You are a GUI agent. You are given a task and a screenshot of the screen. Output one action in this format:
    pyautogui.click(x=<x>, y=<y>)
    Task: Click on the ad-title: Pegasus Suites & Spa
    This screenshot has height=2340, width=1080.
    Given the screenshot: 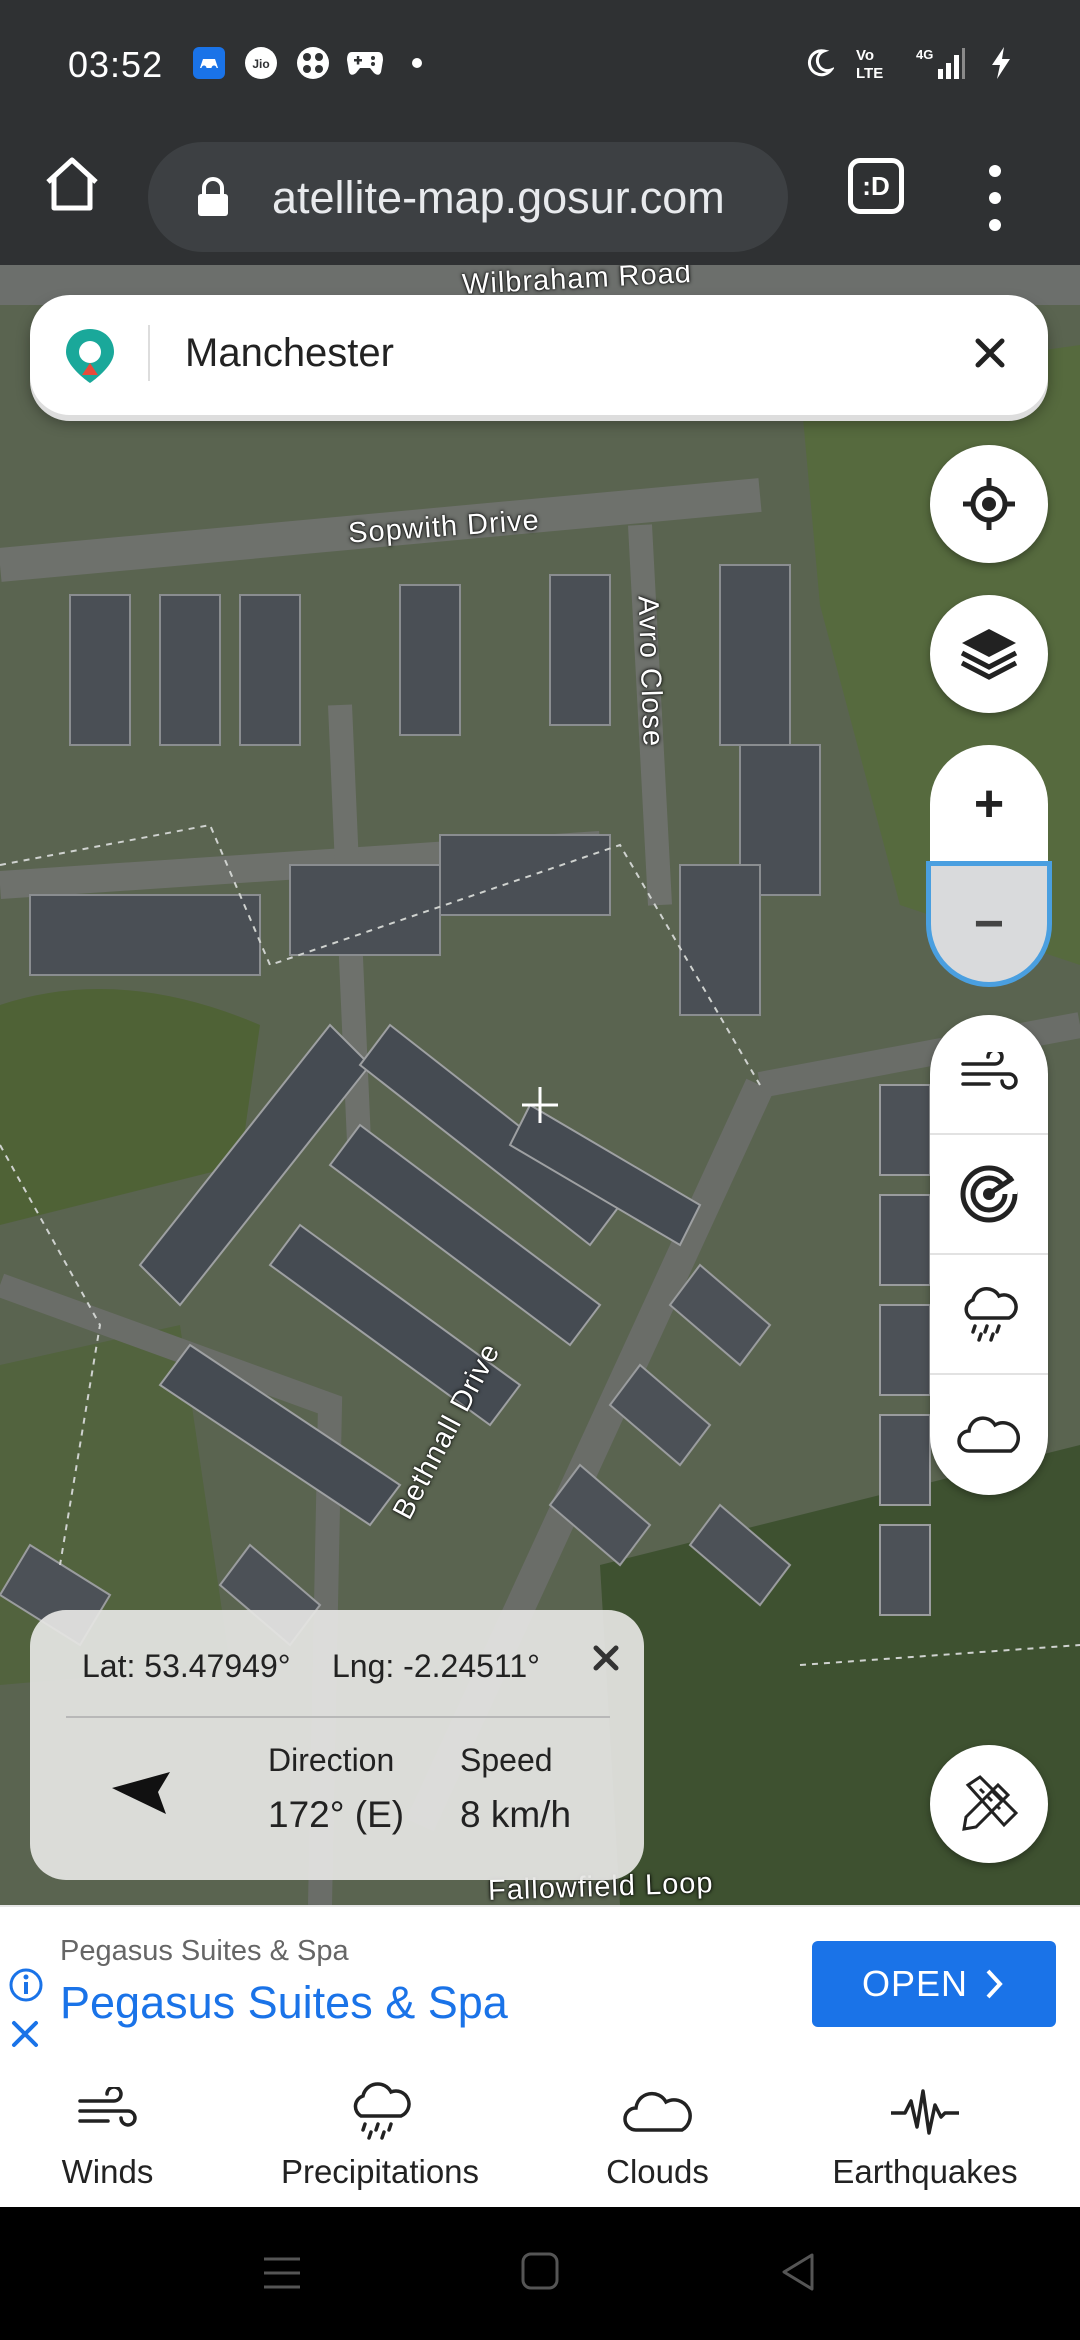 What is the action you would take?
    pyautogui.click(x=284, y=2003)
    